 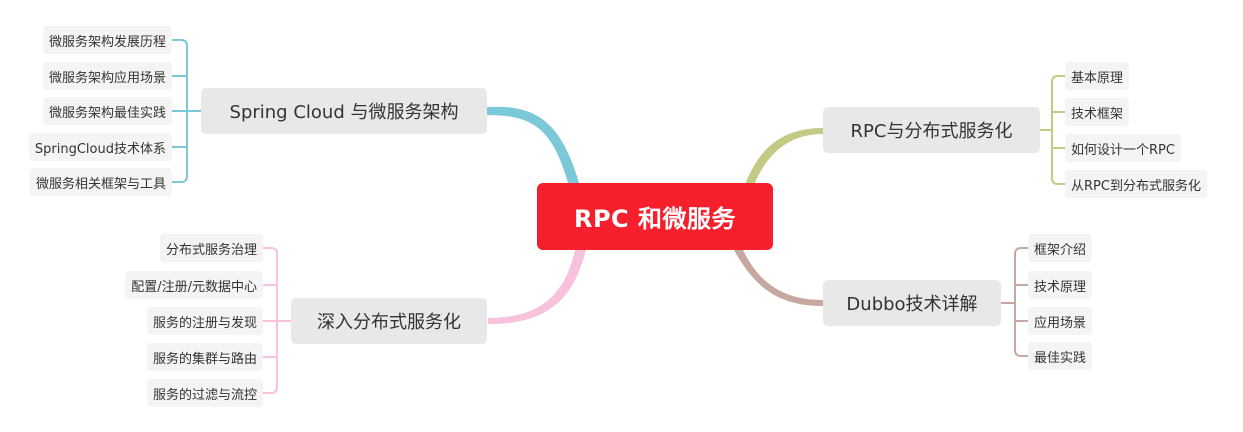 I want to click on leaf-dubbo-4: 最佳实践, so click(x=1060, y=356).